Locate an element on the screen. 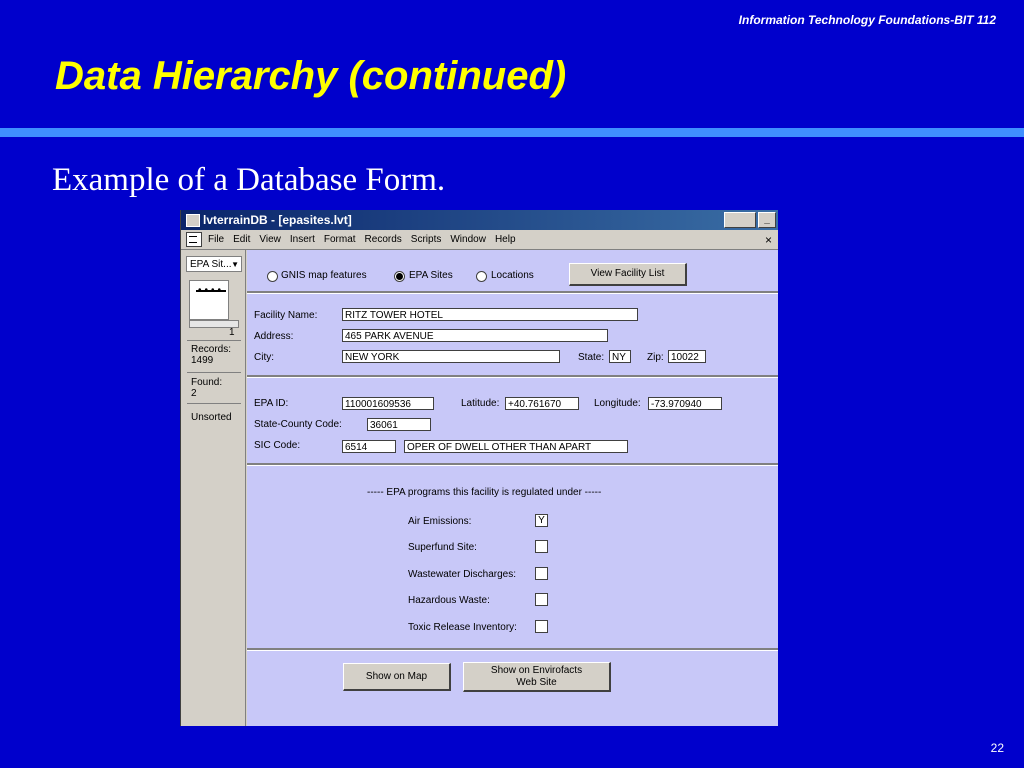 The image size is (1024, 768). envirofacts-button-line1: Show on Envirofacts is located at coordinates (536, 670).